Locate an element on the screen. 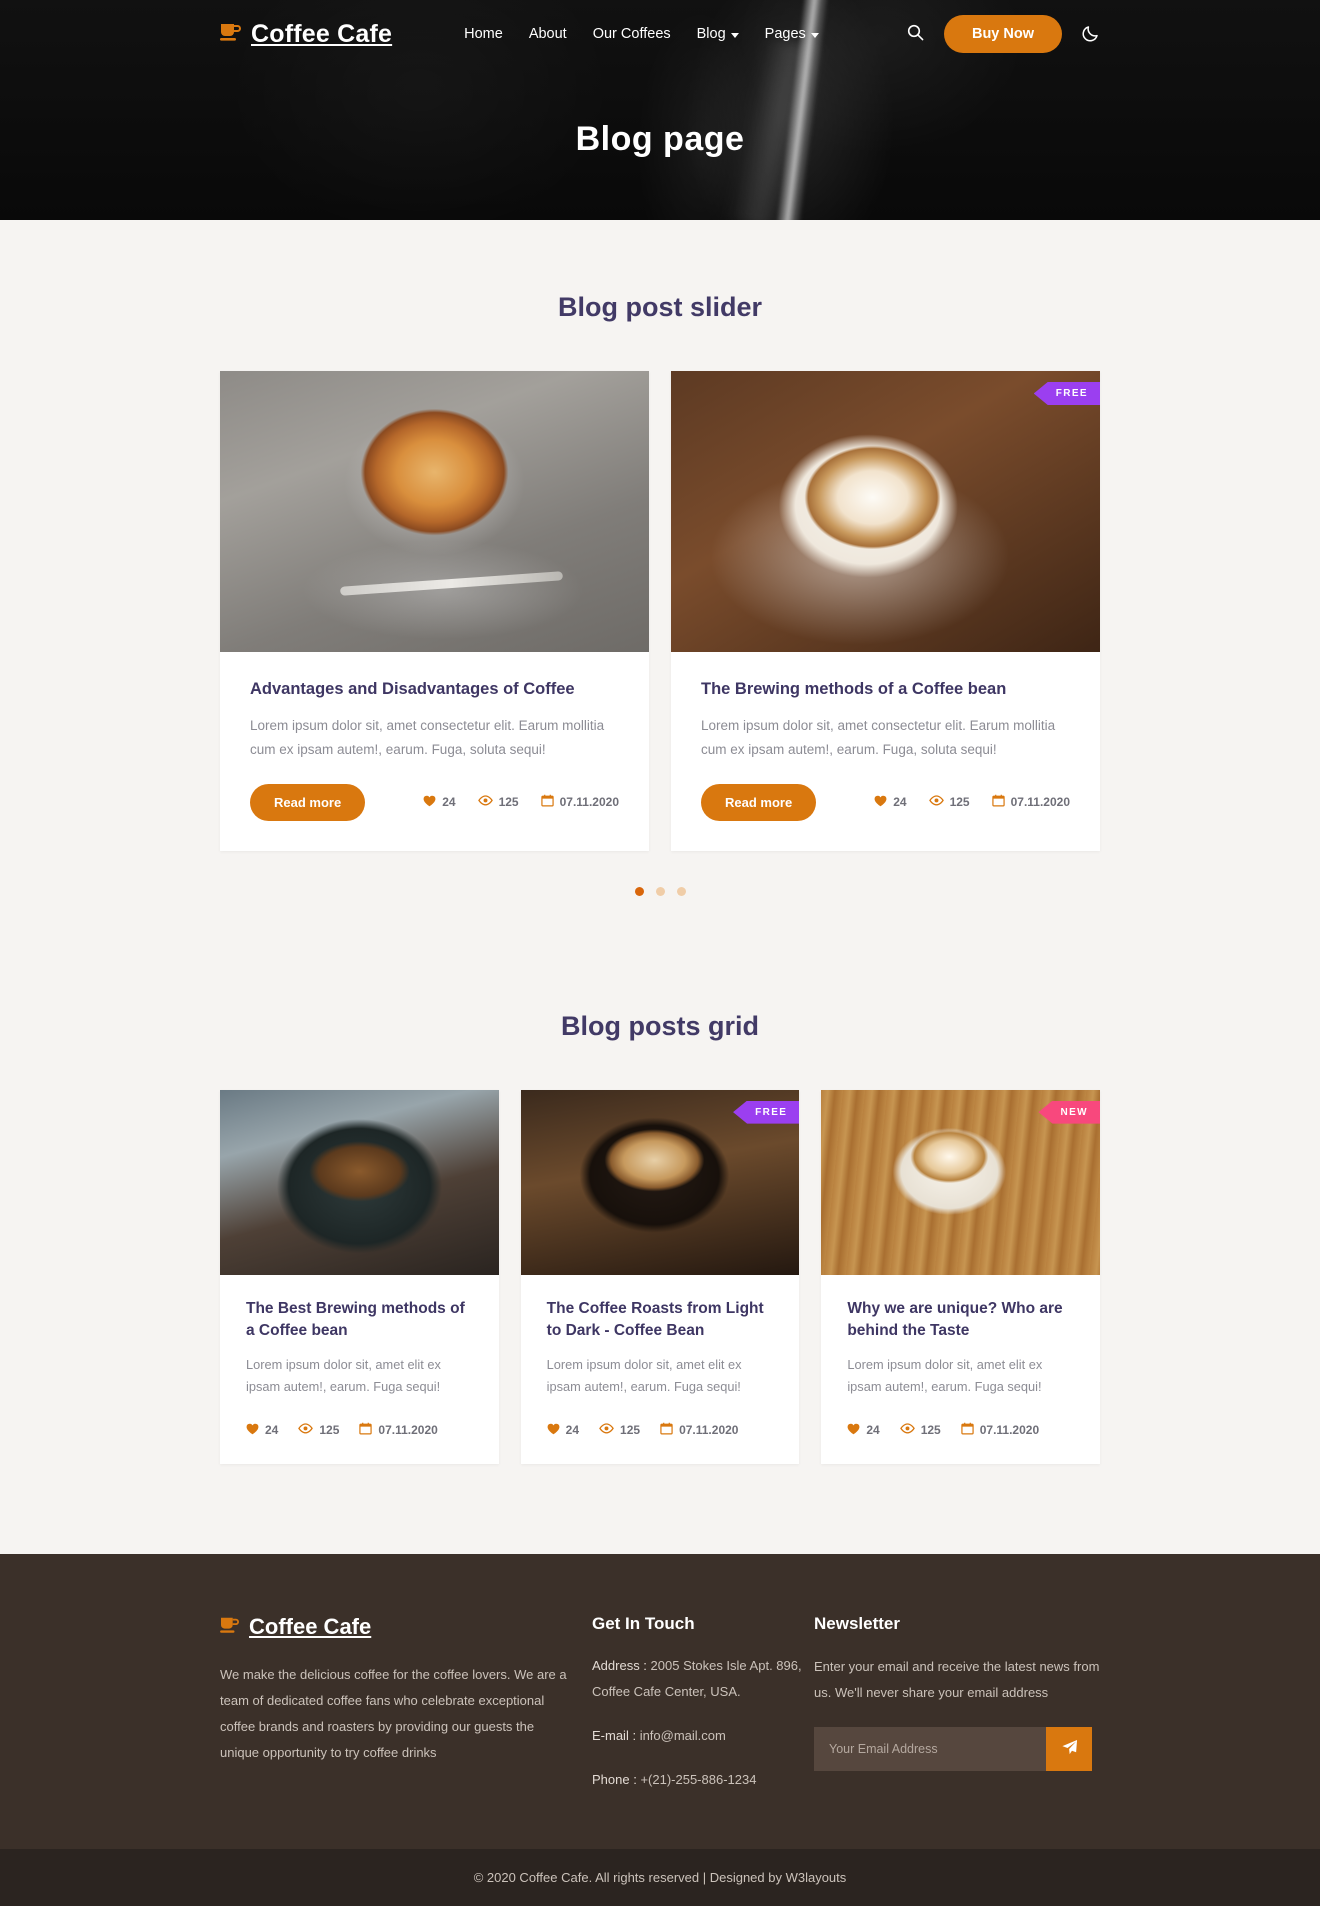 The height and width of the screenshot is (1906, 1320). page-title: Blog page is located at coordinates (660, 139).